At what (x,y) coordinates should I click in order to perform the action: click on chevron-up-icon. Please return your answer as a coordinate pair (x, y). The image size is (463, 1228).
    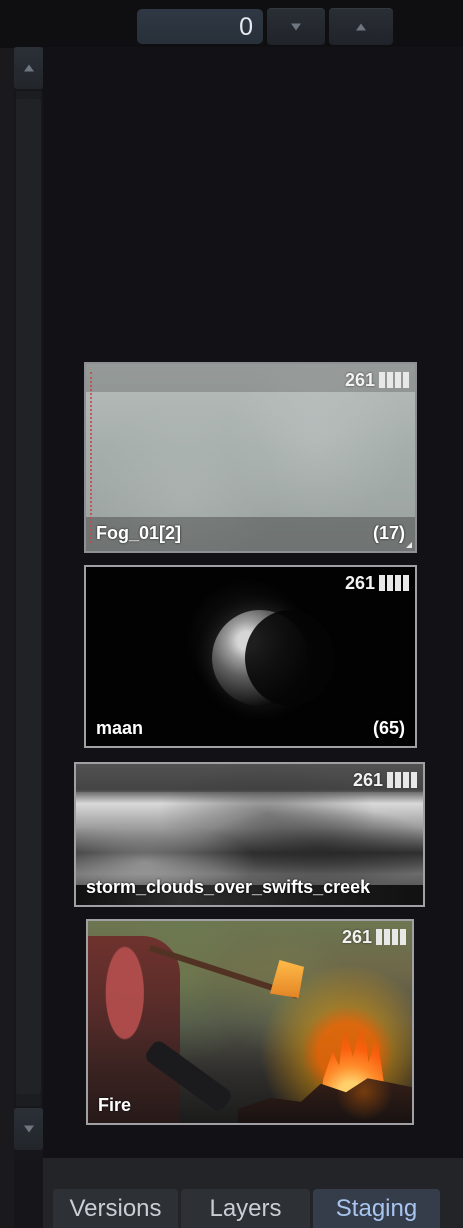
    Looking at the image, I should click on (361, 26).